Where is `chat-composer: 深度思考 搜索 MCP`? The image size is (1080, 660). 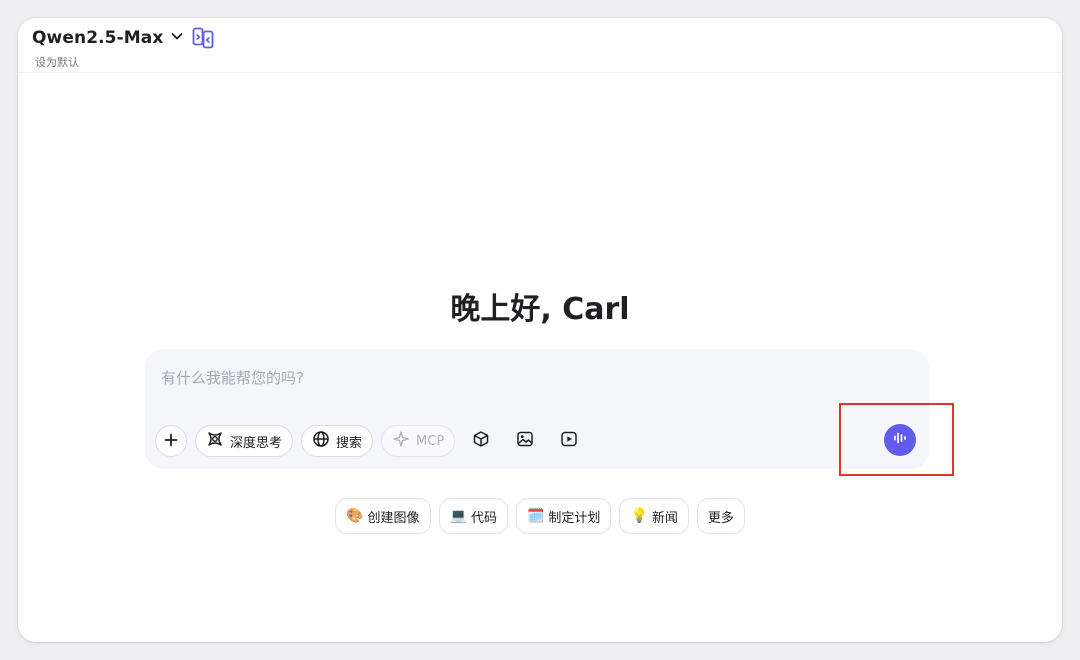 chat-composer: 深度思考 搜索 MCP is located at coordinates (537, 409).